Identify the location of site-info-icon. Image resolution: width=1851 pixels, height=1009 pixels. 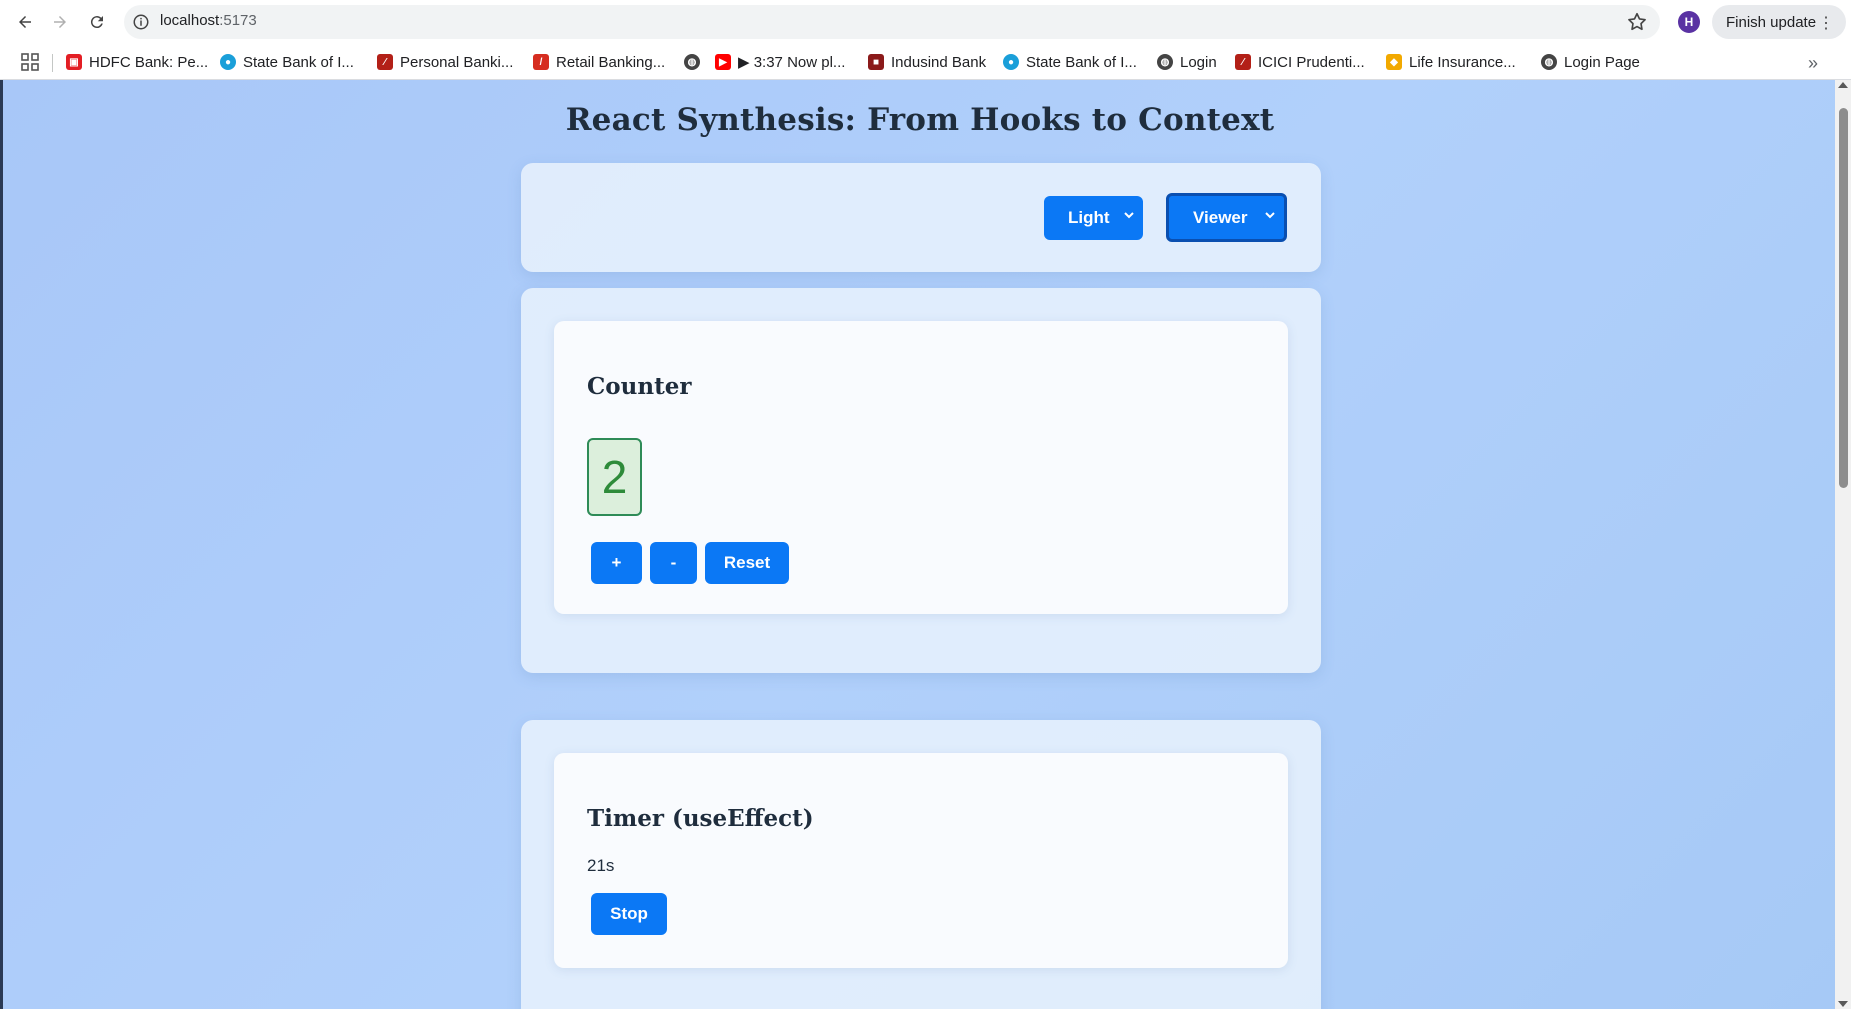
(141, 22).